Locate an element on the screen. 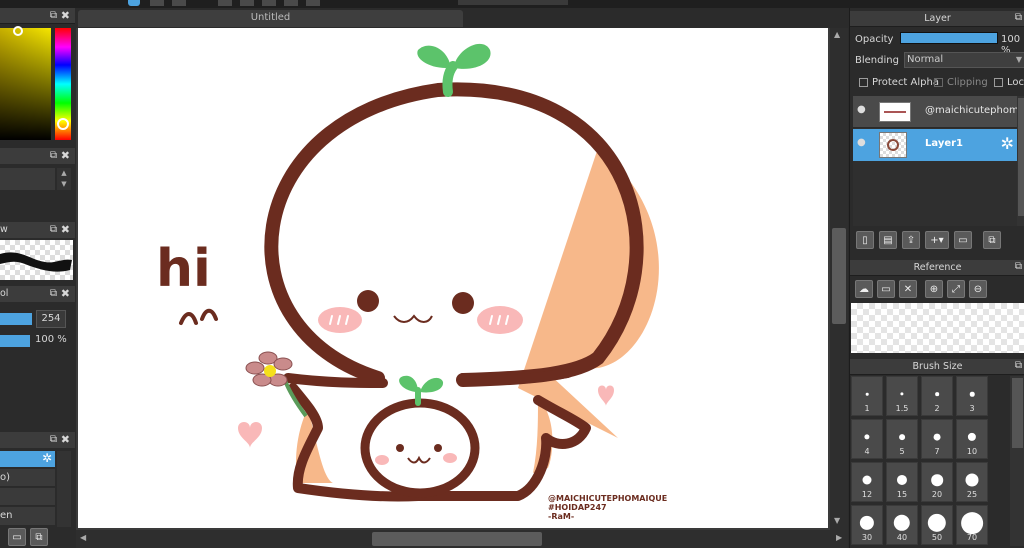 Image resolution: width=1024 pixels, height=548 pixels. brush-size-preset: 4 is located at coordinates (867, 439).